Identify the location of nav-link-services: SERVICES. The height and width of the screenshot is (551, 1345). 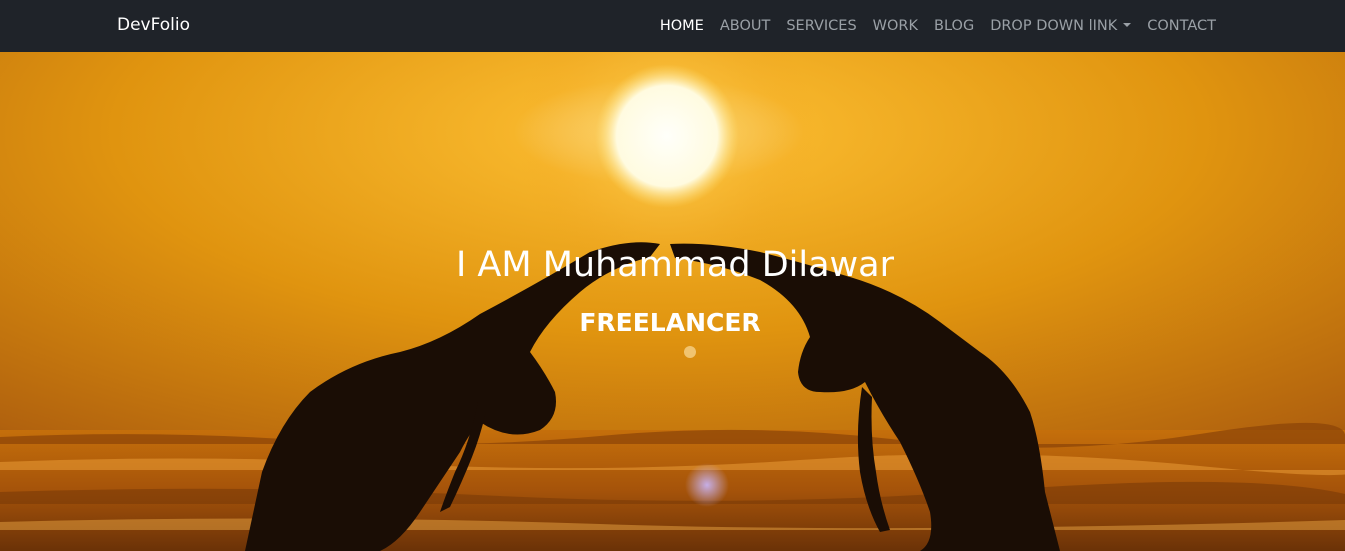
(821, 26).